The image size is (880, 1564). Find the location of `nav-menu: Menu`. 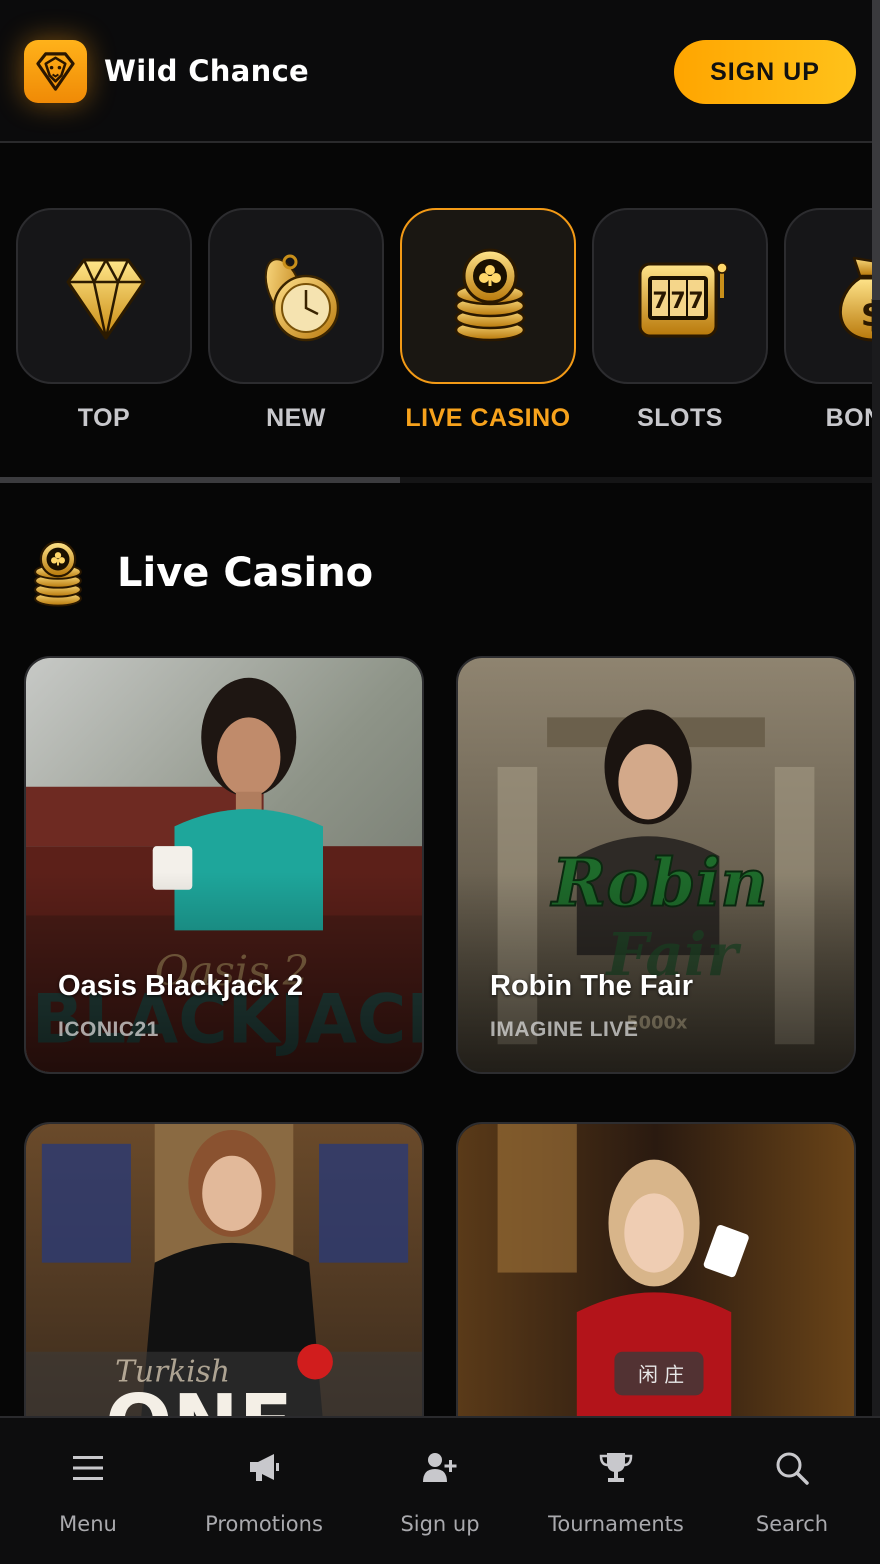

nav-menu: Menu is located at coordinates (88, 1491).